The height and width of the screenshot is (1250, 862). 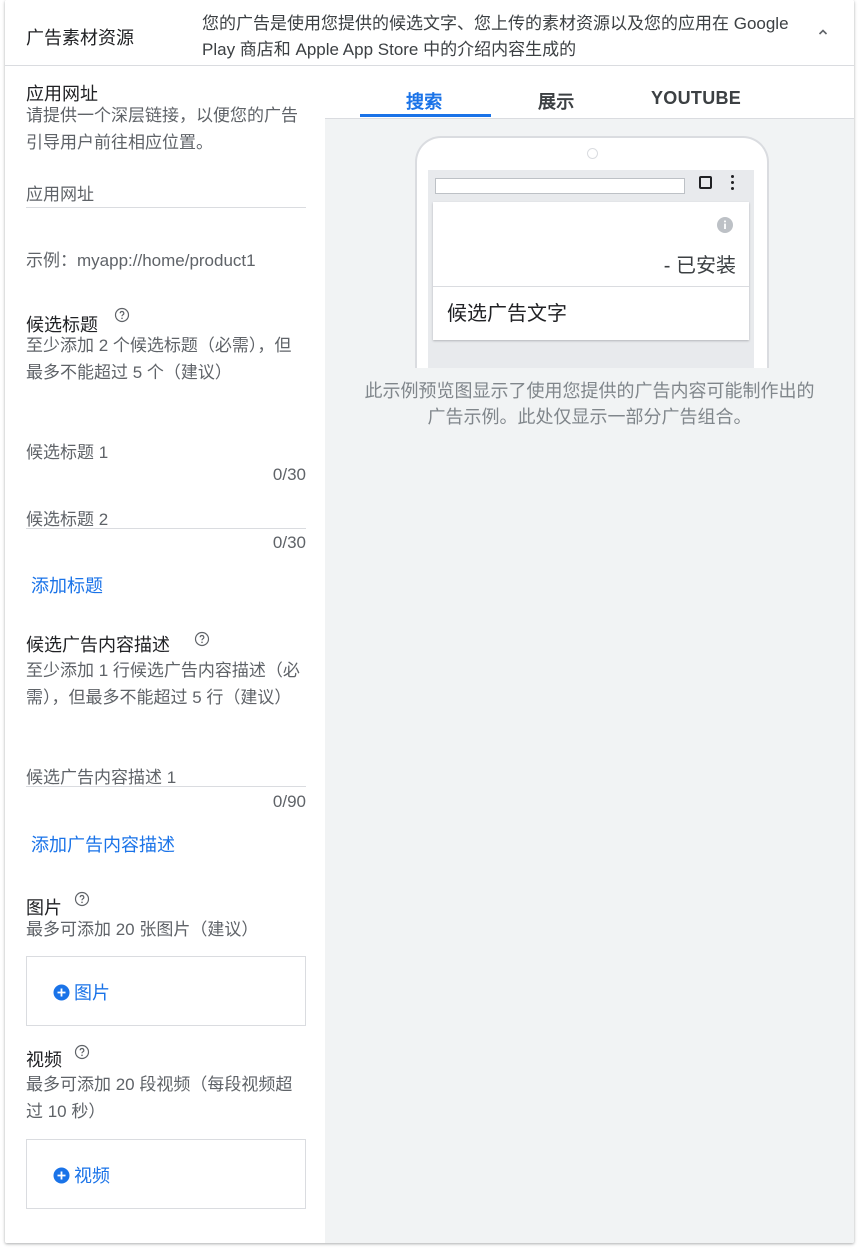 What do you see at coordinates (556, 101) in the screenshot?
I see `tab-display: 展示` at bounding box center [556, 101].